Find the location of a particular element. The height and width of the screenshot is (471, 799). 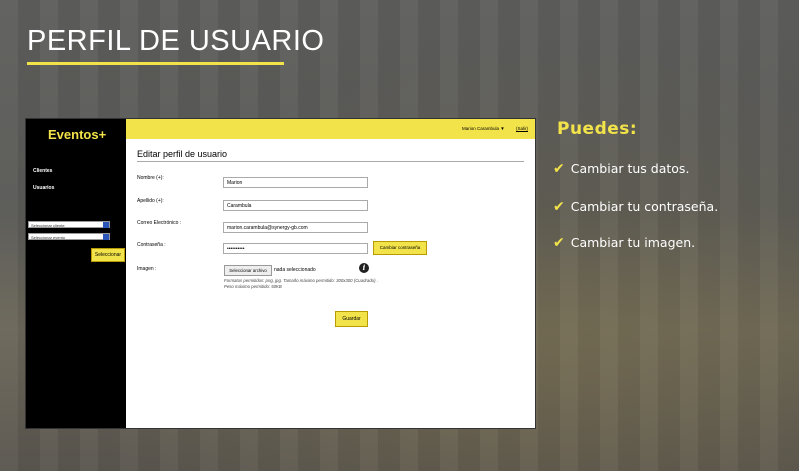

title-underline is located at coordinates (155, 63).